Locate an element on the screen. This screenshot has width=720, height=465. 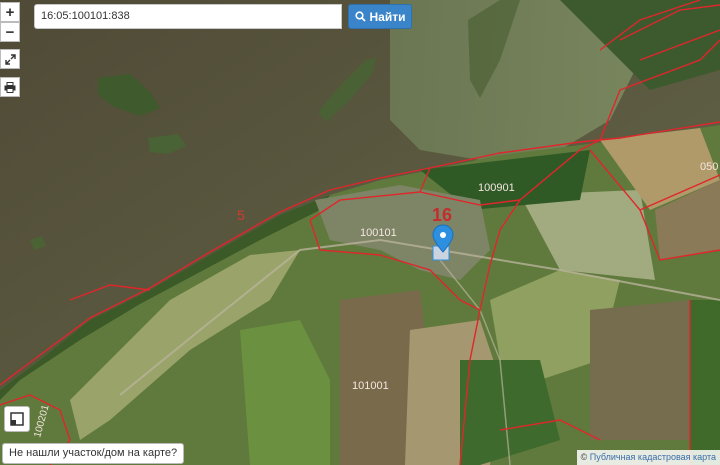
print-icon is located at coordinates (10, 87).